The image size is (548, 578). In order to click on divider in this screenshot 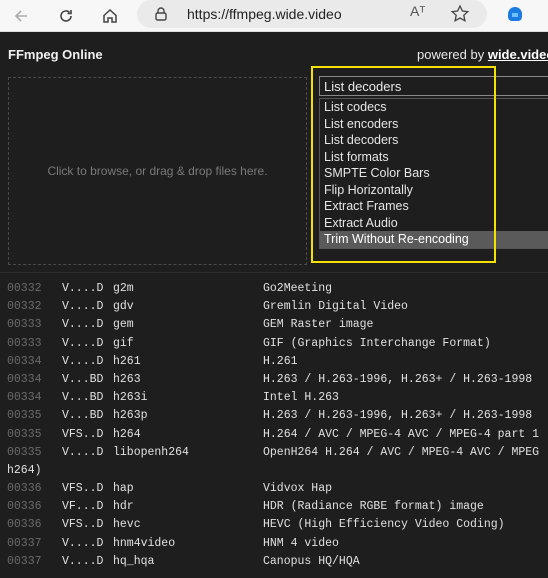, I will do `click(274, 272)`.